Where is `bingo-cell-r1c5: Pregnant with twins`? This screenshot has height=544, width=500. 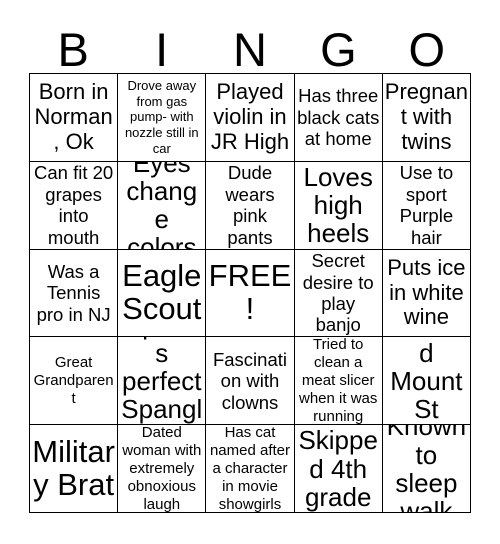 bingo-cell-r1c5: Pregnant with twins is located at coordinates (426, 118).